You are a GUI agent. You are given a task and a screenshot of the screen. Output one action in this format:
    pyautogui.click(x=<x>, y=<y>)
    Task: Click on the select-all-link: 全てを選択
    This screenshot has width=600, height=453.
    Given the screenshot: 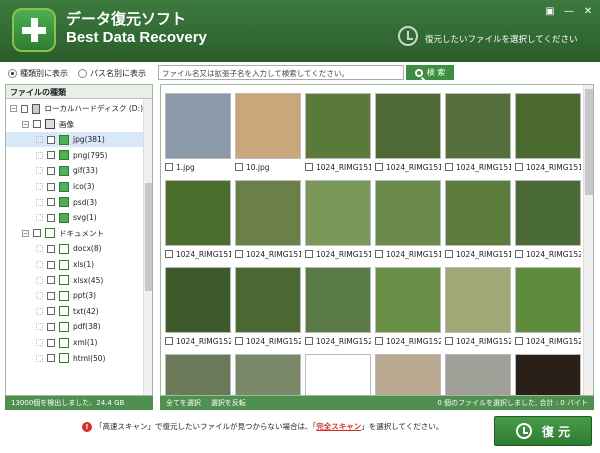 What is the action you would take?
    pyautogui.click(x=183, y=403)
    